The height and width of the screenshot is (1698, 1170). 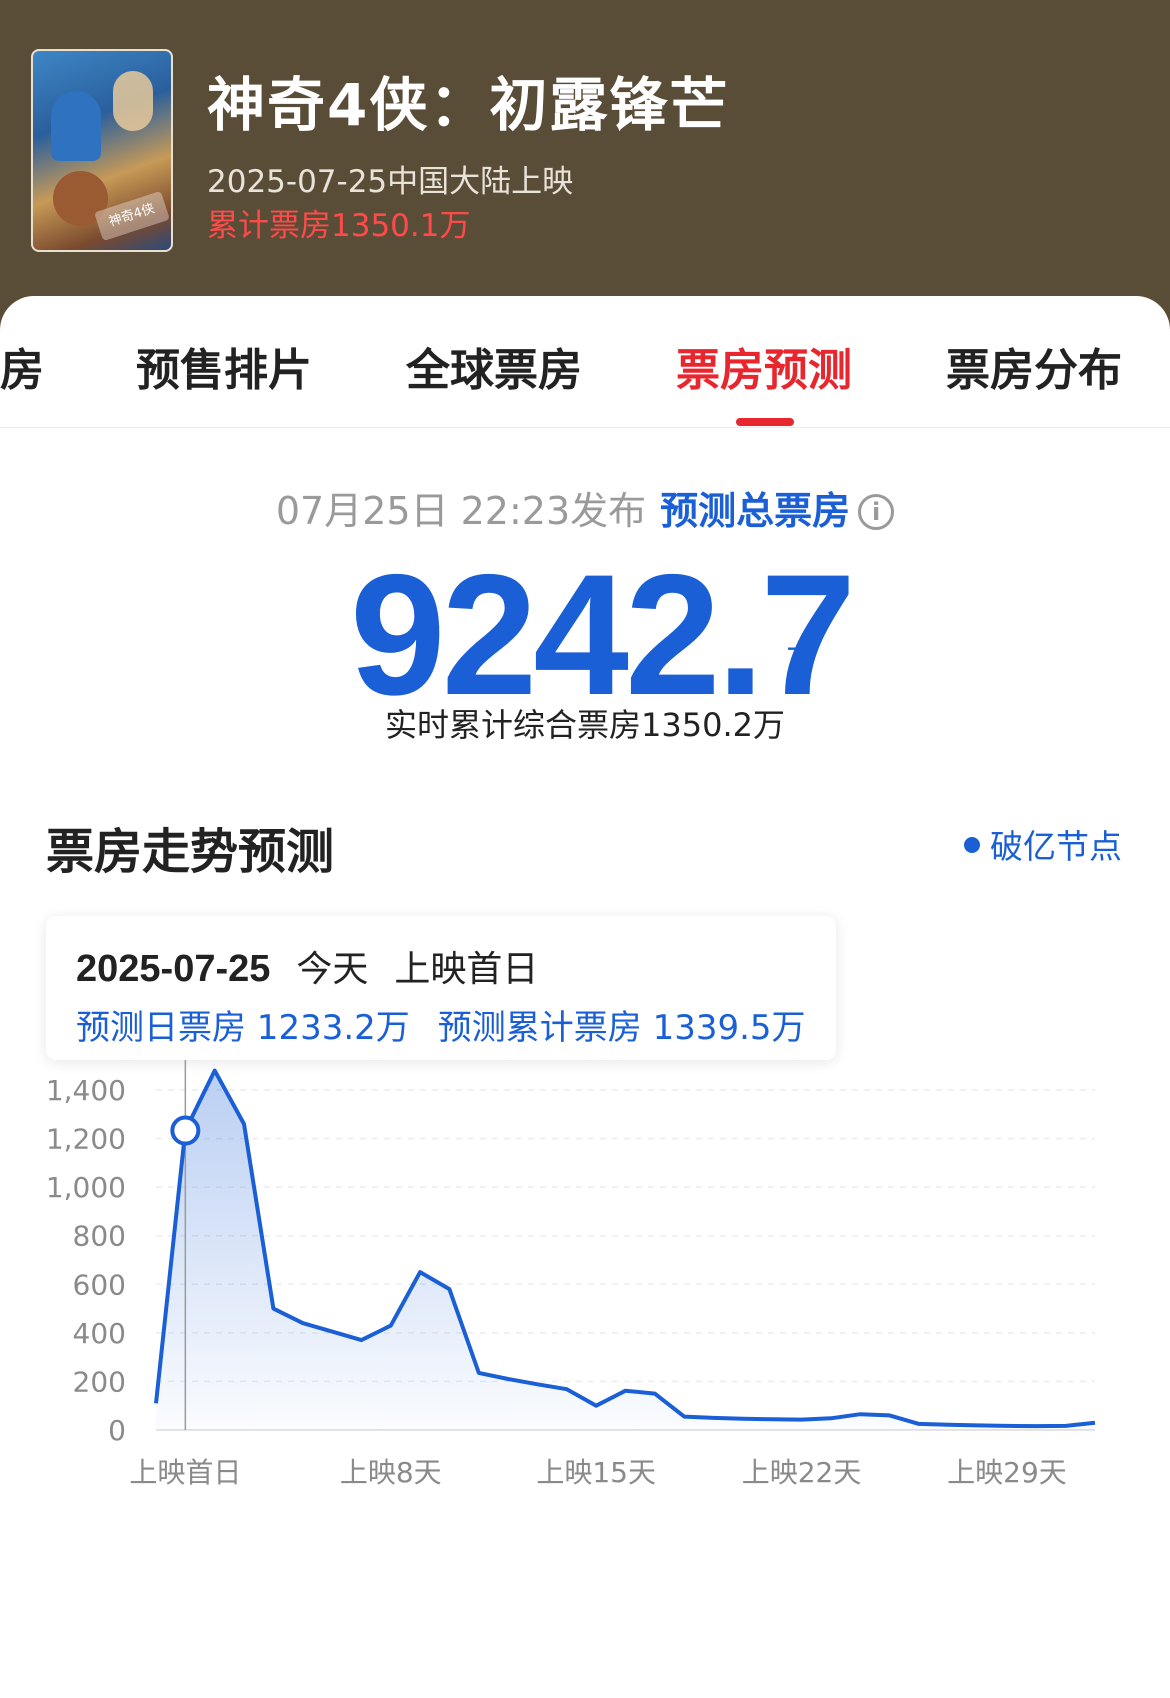 What do you see at coordinates (1007, 1472) in the screenshot?
I see `x-tick-label: 上映29天` at bounding box center [1007, 1472].